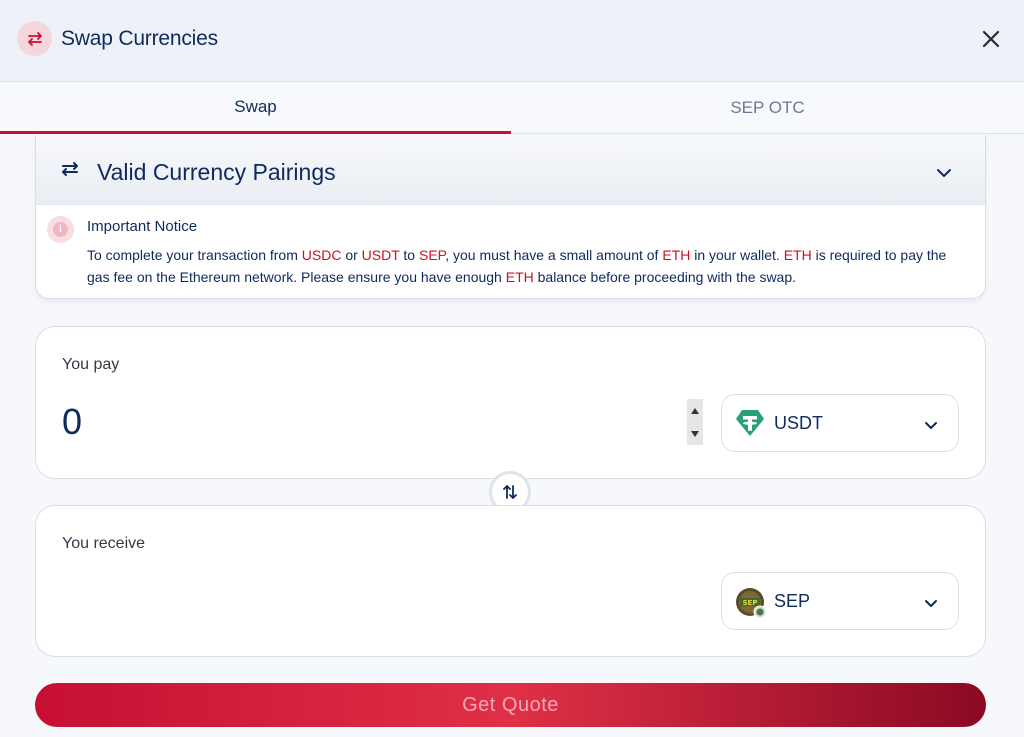 The width and height of the screenshot is (1024, 737). What do you see at coordinates (432, 255) in the screenshot?
I see `currency-highlight: SEP` at bounding box center [432, 255].